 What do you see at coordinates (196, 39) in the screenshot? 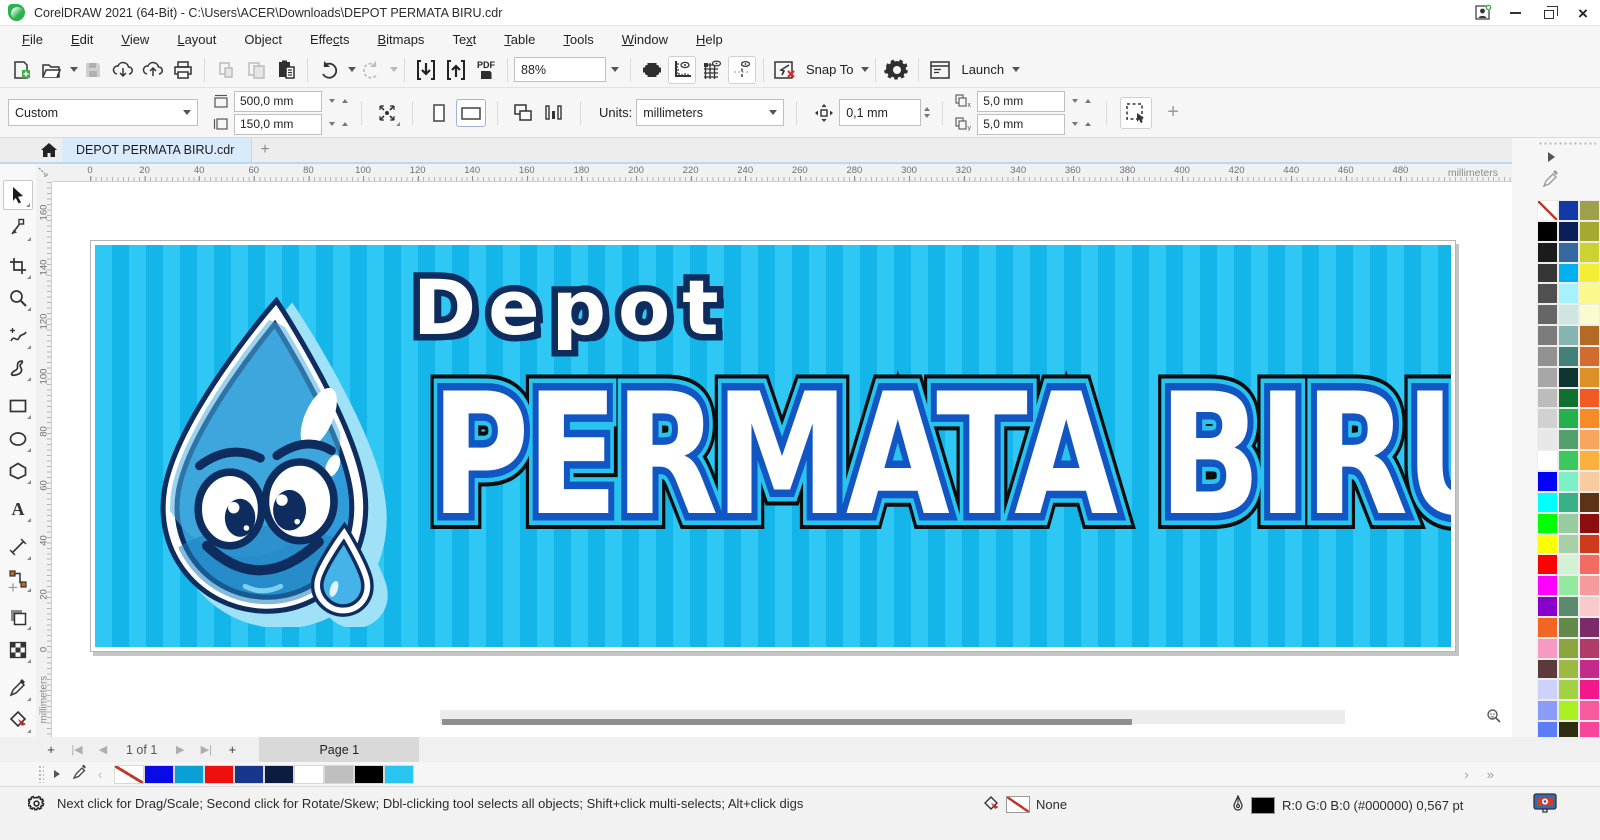
I see `menu-layout: Layout` at bounding box center [196, 39].